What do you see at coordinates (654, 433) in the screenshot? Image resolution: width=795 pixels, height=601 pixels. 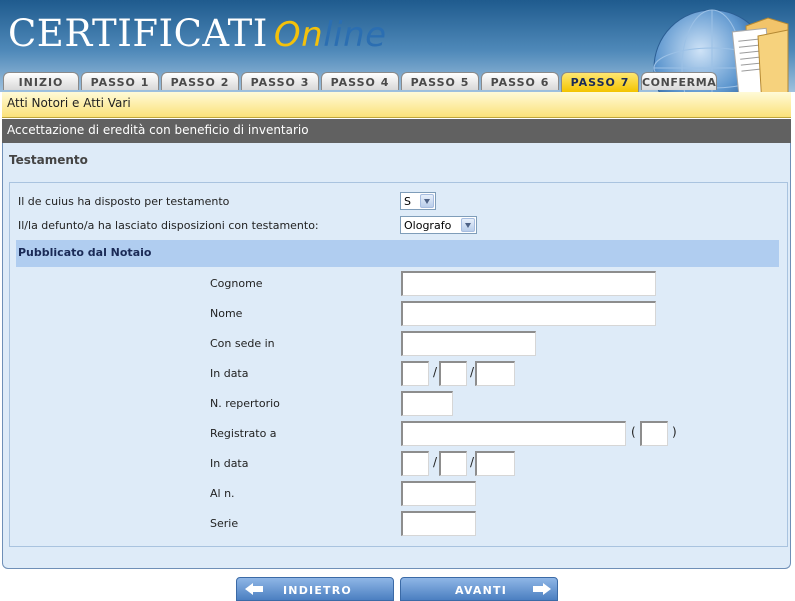 I see `provincia-field` at bounding box center [654, 433].